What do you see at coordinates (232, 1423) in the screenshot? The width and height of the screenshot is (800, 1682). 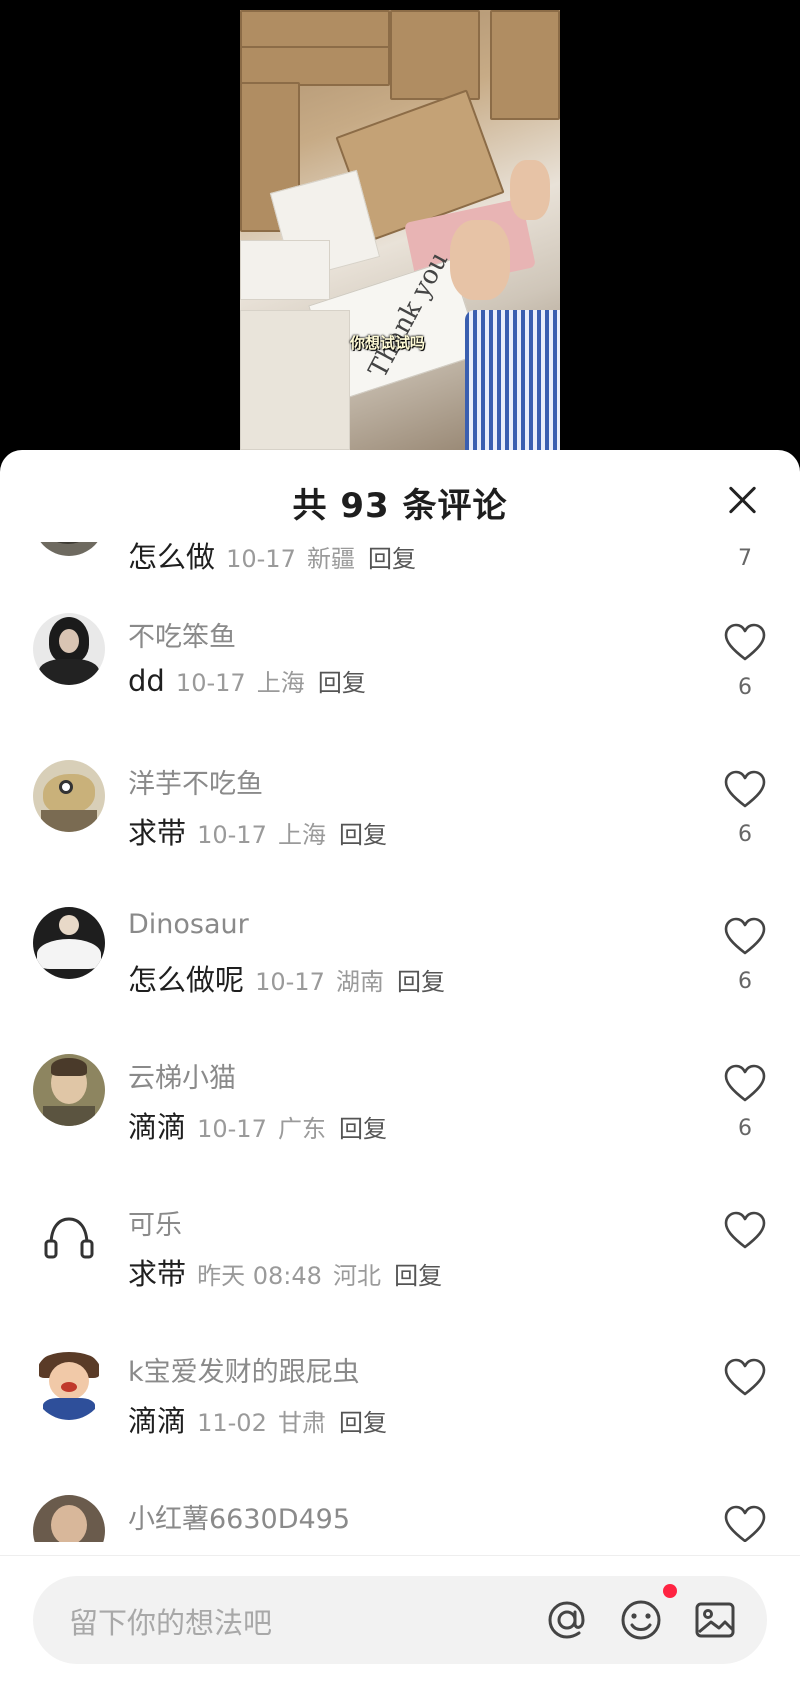 I see `comment-date: 11-02` at bounding box center [232, 1423].